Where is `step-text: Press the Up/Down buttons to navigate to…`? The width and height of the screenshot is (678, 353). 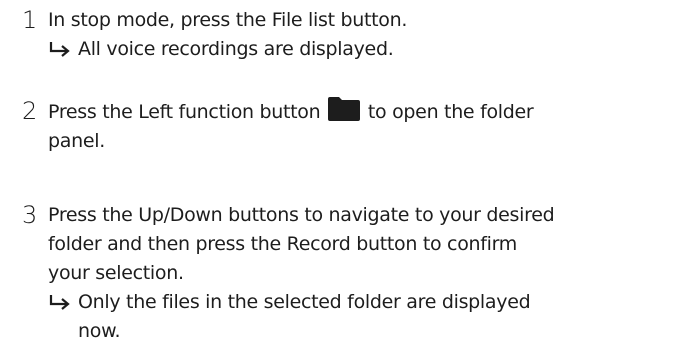
step-text: Press the Up/Down buttons to navigate to… is located at coordinates (301, 215).